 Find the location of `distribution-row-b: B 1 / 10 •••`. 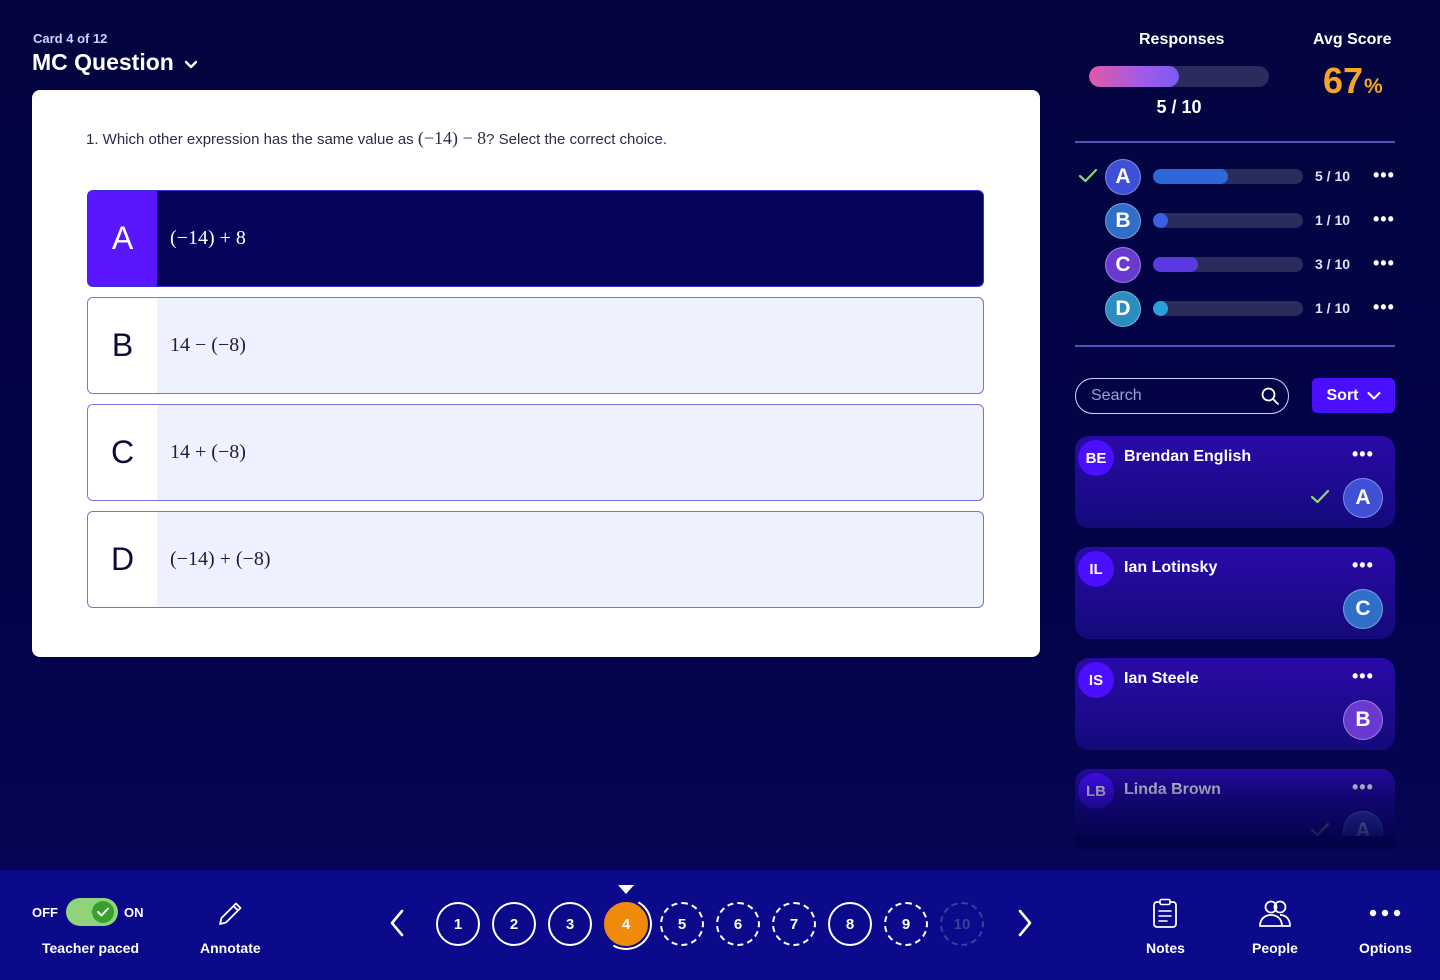

distribution-row-b: B 1 / 10 ••• is located at coordinates (1235, 221).